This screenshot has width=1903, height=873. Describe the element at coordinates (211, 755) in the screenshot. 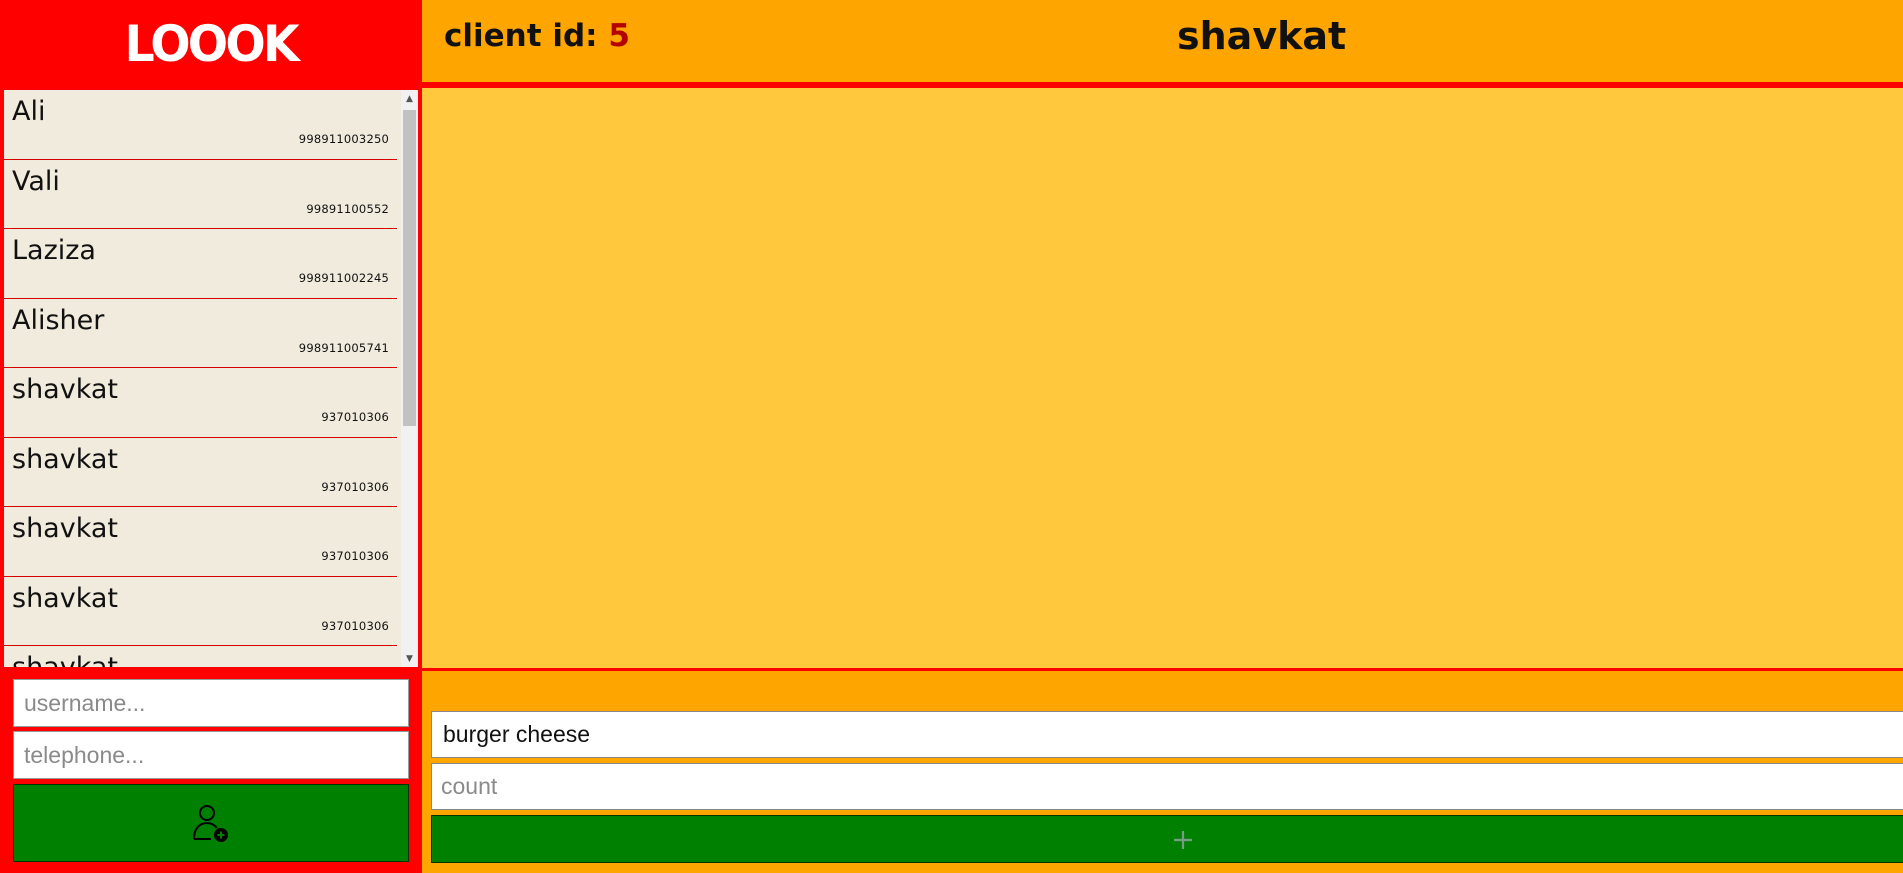

I see `telephone-input` at that location.